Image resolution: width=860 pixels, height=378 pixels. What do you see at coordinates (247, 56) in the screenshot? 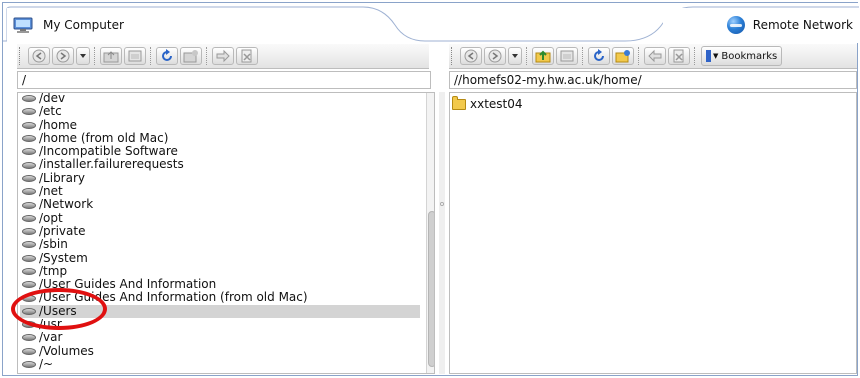
I see `delete-button` at bounding box center [247, 56].